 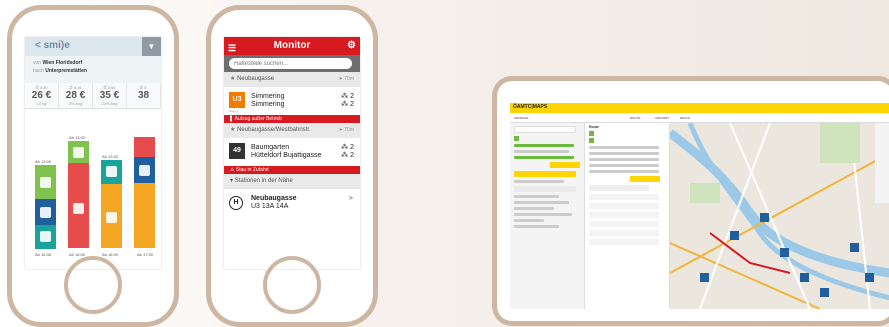 I want to click on alert-banner: ⚠ Stau in Zufahrt, so click(x=292, y=170).